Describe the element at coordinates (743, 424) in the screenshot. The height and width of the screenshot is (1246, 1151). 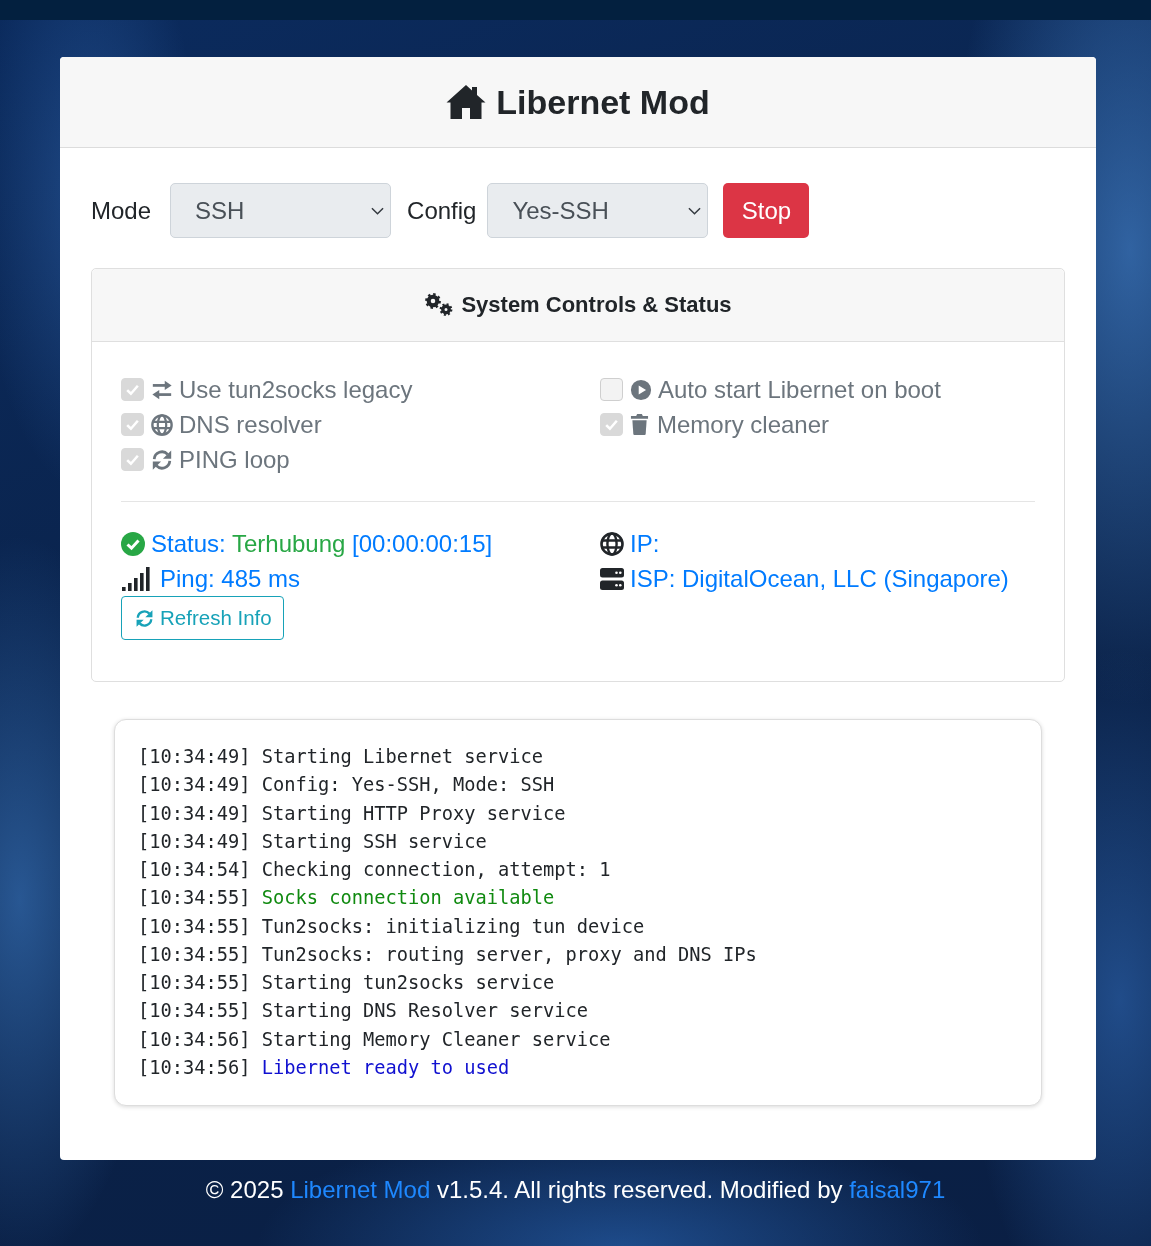
I see `option-label: Memory cleaner` at that location.